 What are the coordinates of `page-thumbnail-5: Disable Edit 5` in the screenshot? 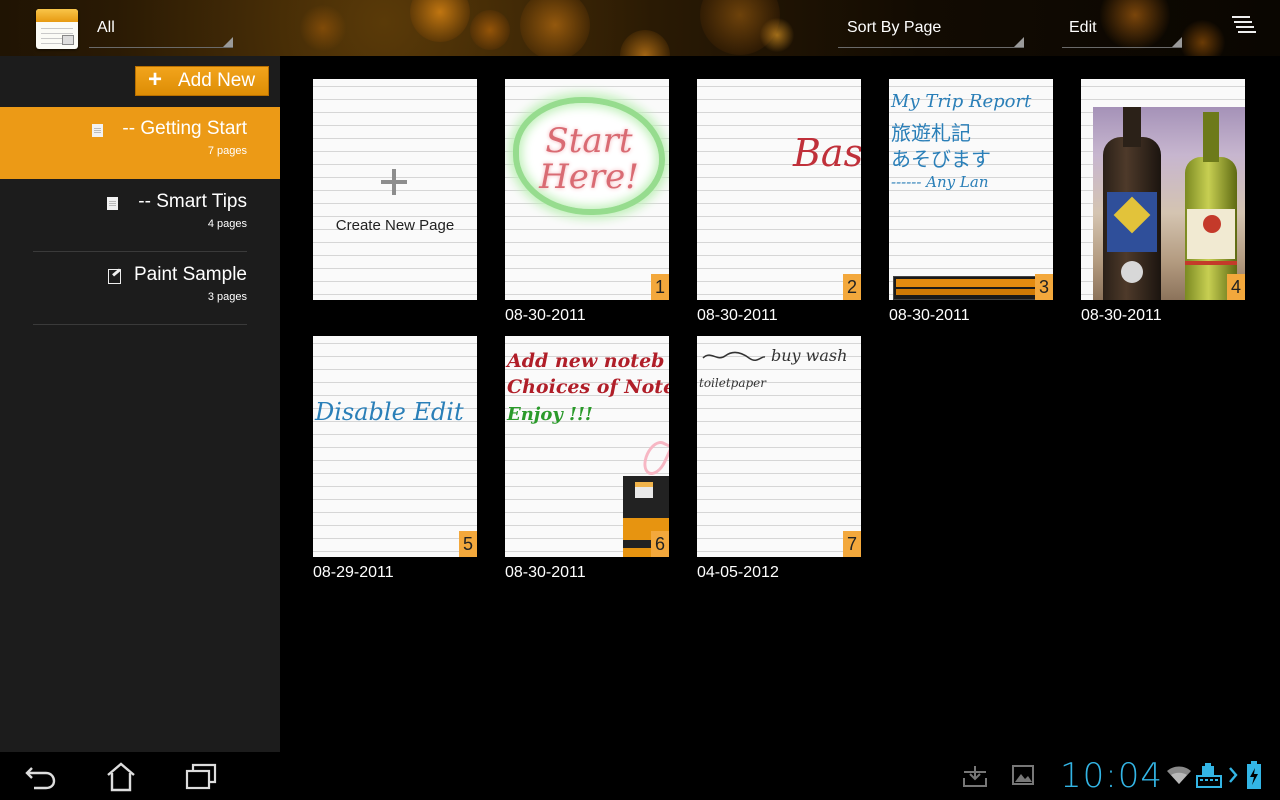 It's located at (395, 446).